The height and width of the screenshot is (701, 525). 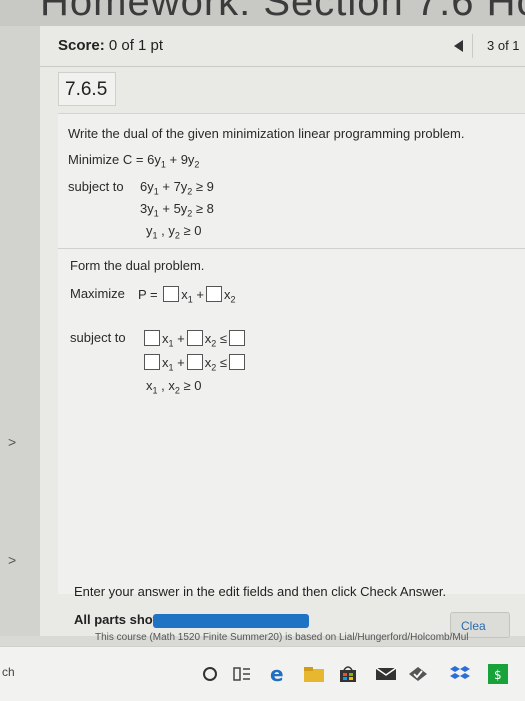 I want to click on previous-question-icon, so click(x=458, y=46).